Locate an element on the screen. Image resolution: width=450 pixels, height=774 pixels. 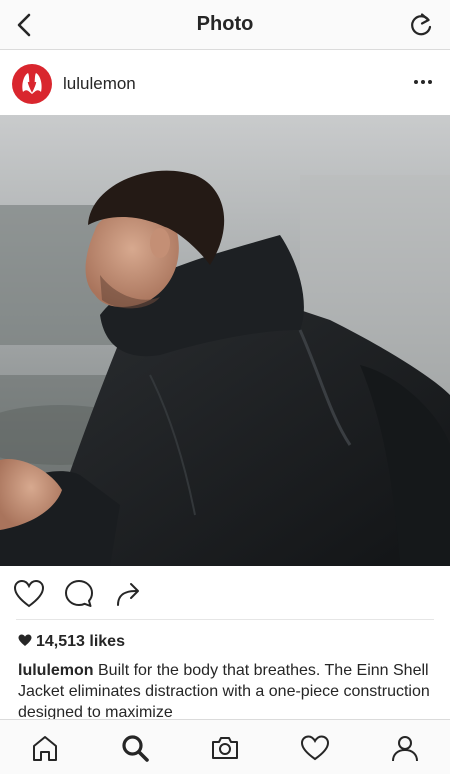
activity-heart-icon is located at coordinates (315, 748).